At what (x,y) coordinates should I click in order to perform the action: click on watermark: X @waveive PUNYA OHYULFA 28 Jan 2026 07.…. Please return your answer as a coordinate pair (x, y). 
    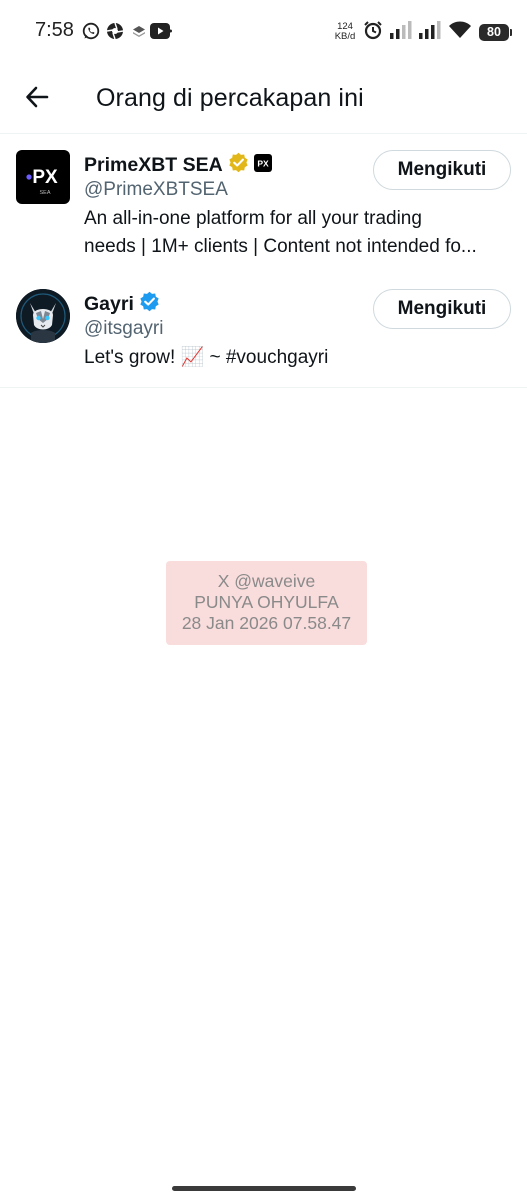
    Looking at the image, I should click on (266, 603).